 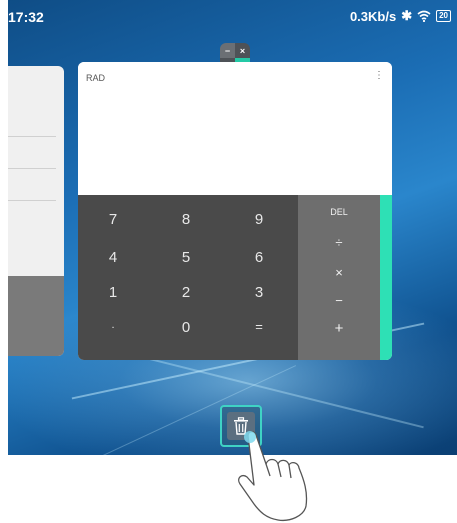 What do you see at coordinates (379, 75) in the screenshot?
I see `more-options-icon: ⋮` at bounding box center [379, 75].